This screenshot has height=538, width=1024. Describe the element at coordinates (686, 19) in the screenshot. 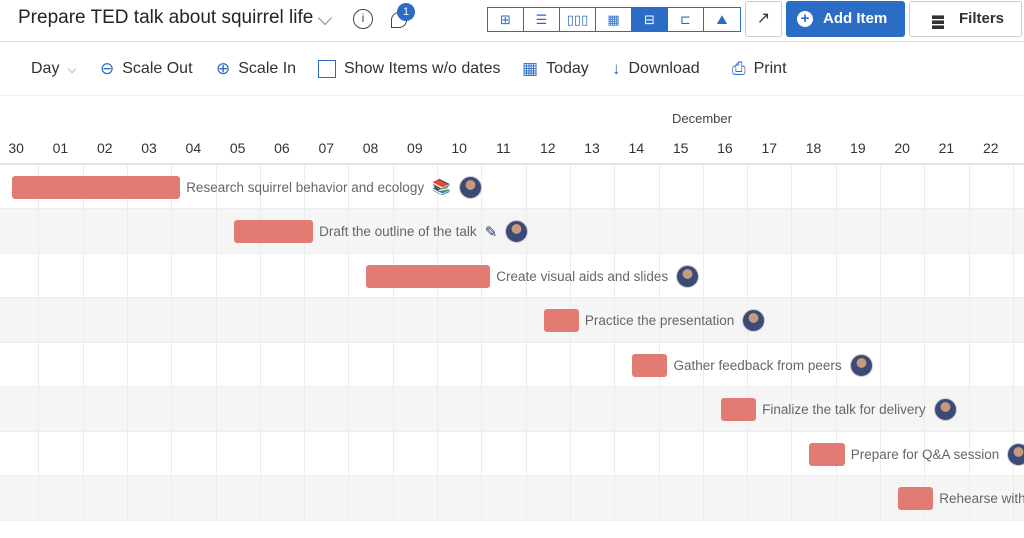

I see `pages-view-button: ⊏` at that location.